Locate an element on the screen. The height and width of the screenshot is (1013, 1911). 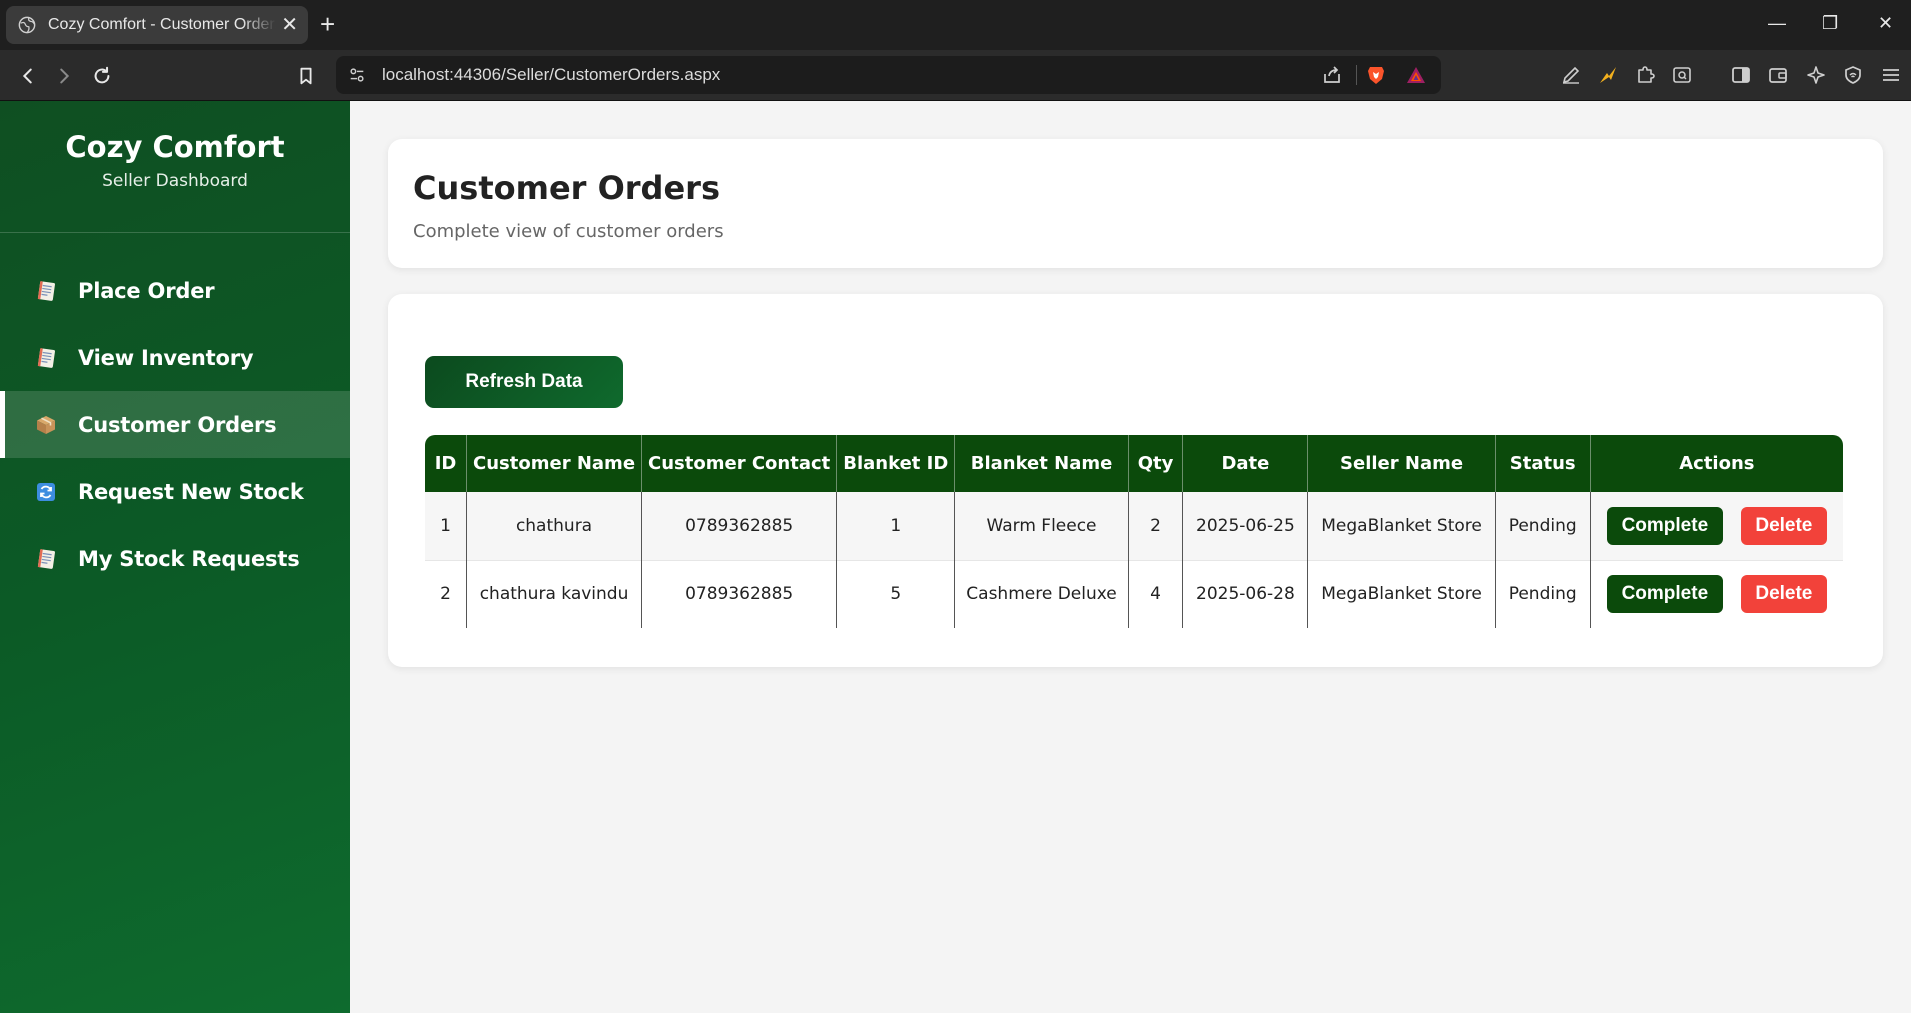
column-header-customer-contact: Customer Contact is located at coordinates (739, 463).